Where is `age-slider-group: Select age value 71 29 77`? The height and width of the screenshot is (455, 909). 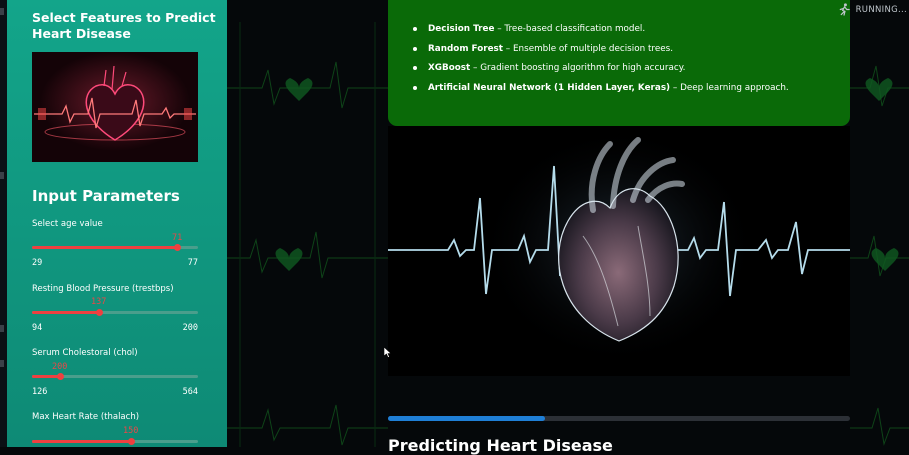 age-slider-group: Select age value 71 29 77 is located at coordinates (115, 243).